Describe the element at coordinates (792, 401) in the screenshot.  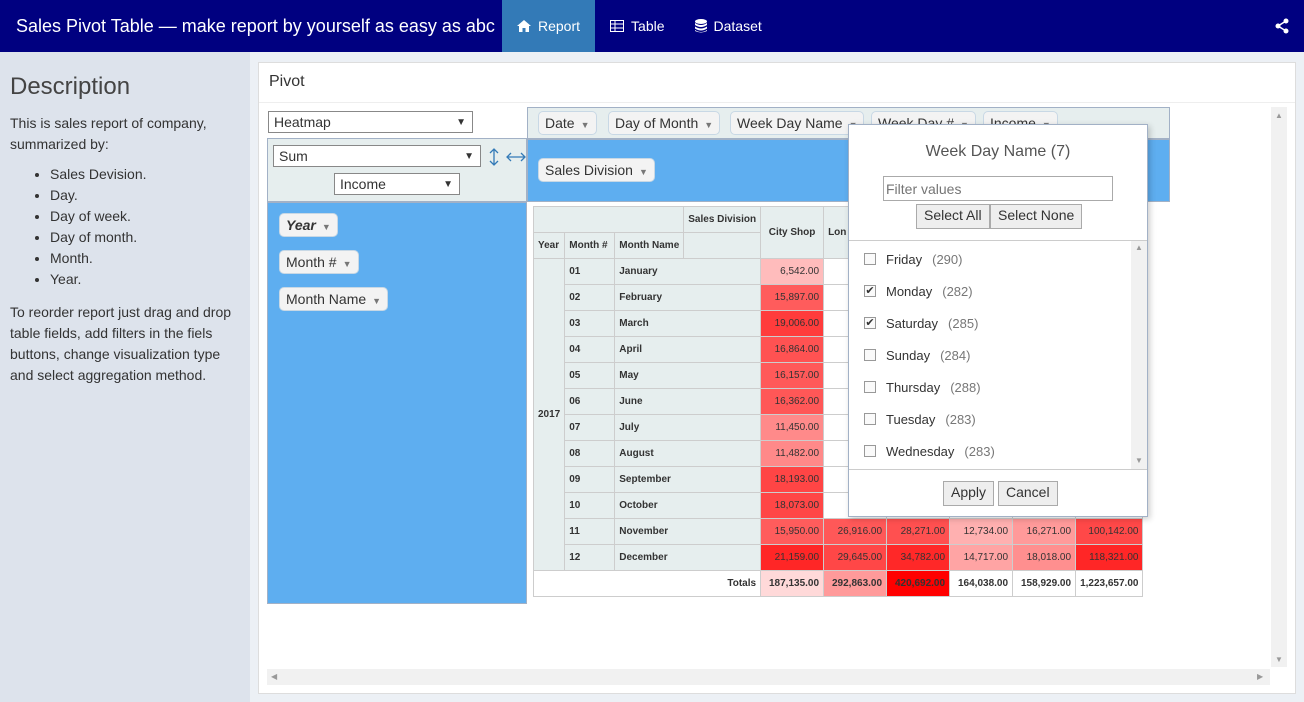
I see `value-cell: 16,362.00` at that location.